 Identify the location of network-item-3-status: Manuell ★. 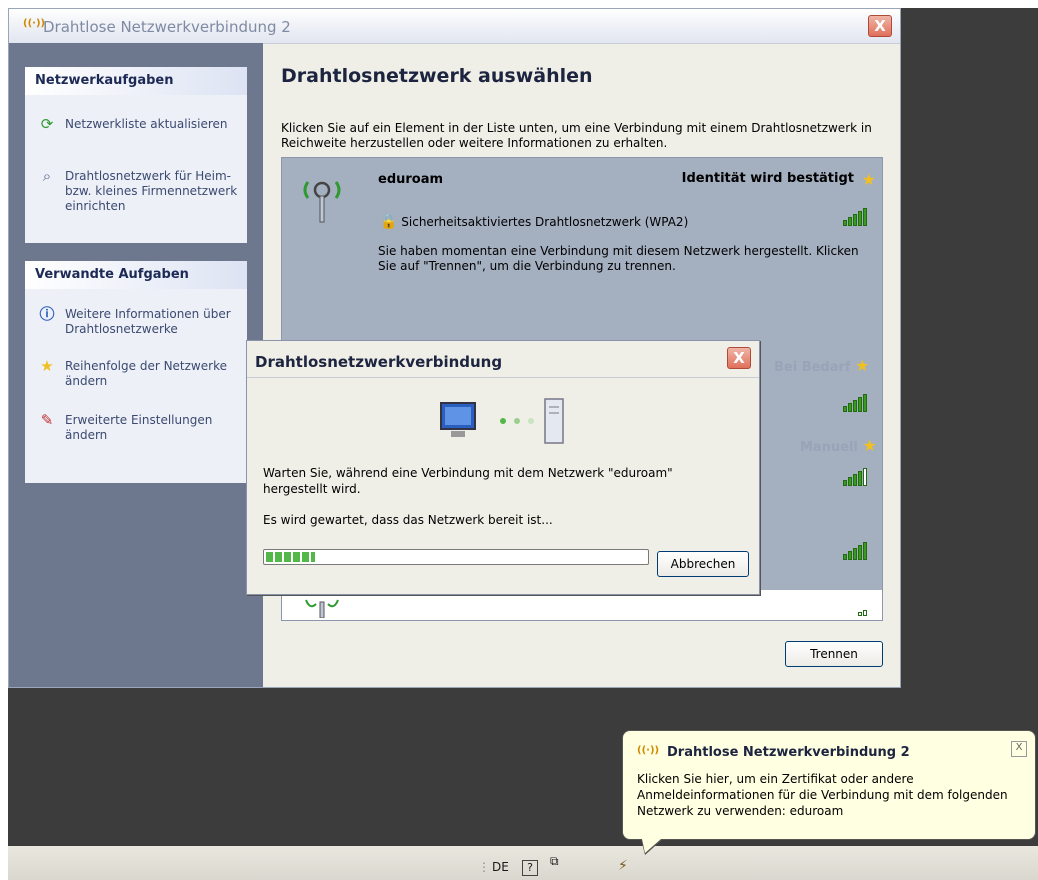
(838, 445).